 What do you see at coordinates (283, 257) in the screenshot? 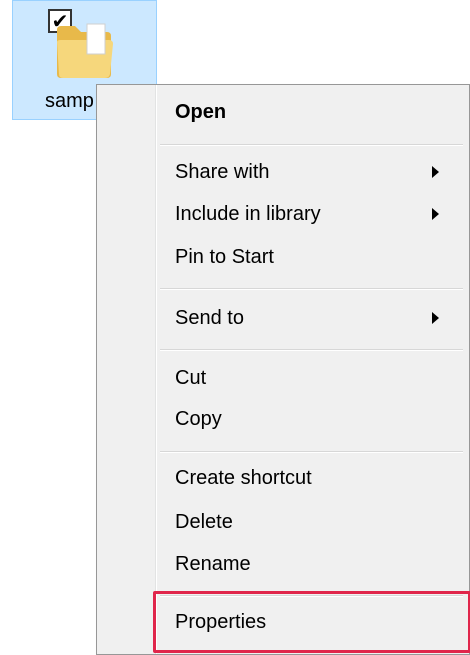
I see `menu-item-pin-to-start: Pin to Start` at bounding box center [283, 257].